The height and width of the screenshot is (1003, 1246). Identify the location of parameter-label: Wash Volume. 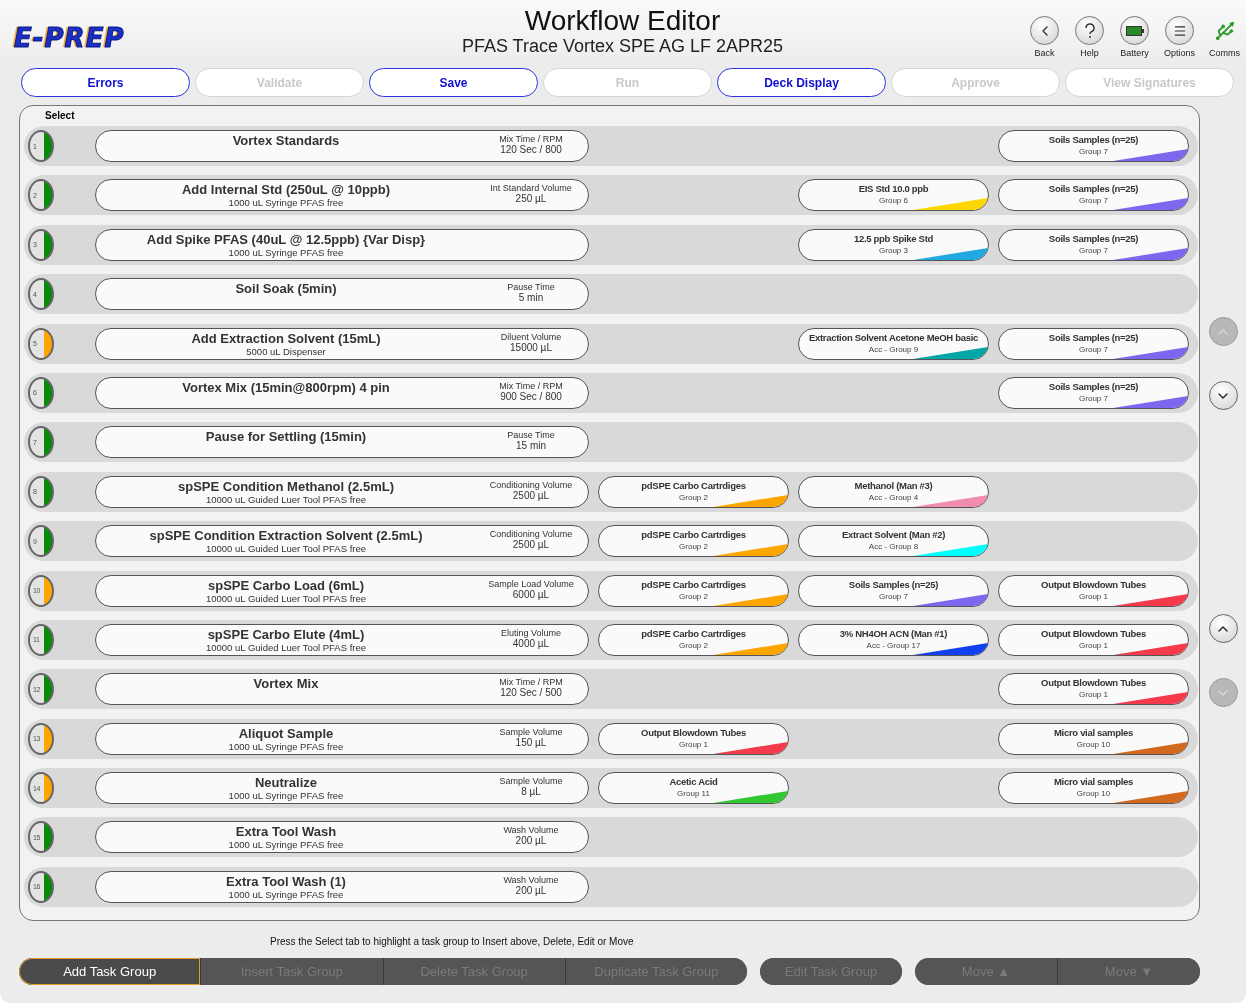
(531, 830).